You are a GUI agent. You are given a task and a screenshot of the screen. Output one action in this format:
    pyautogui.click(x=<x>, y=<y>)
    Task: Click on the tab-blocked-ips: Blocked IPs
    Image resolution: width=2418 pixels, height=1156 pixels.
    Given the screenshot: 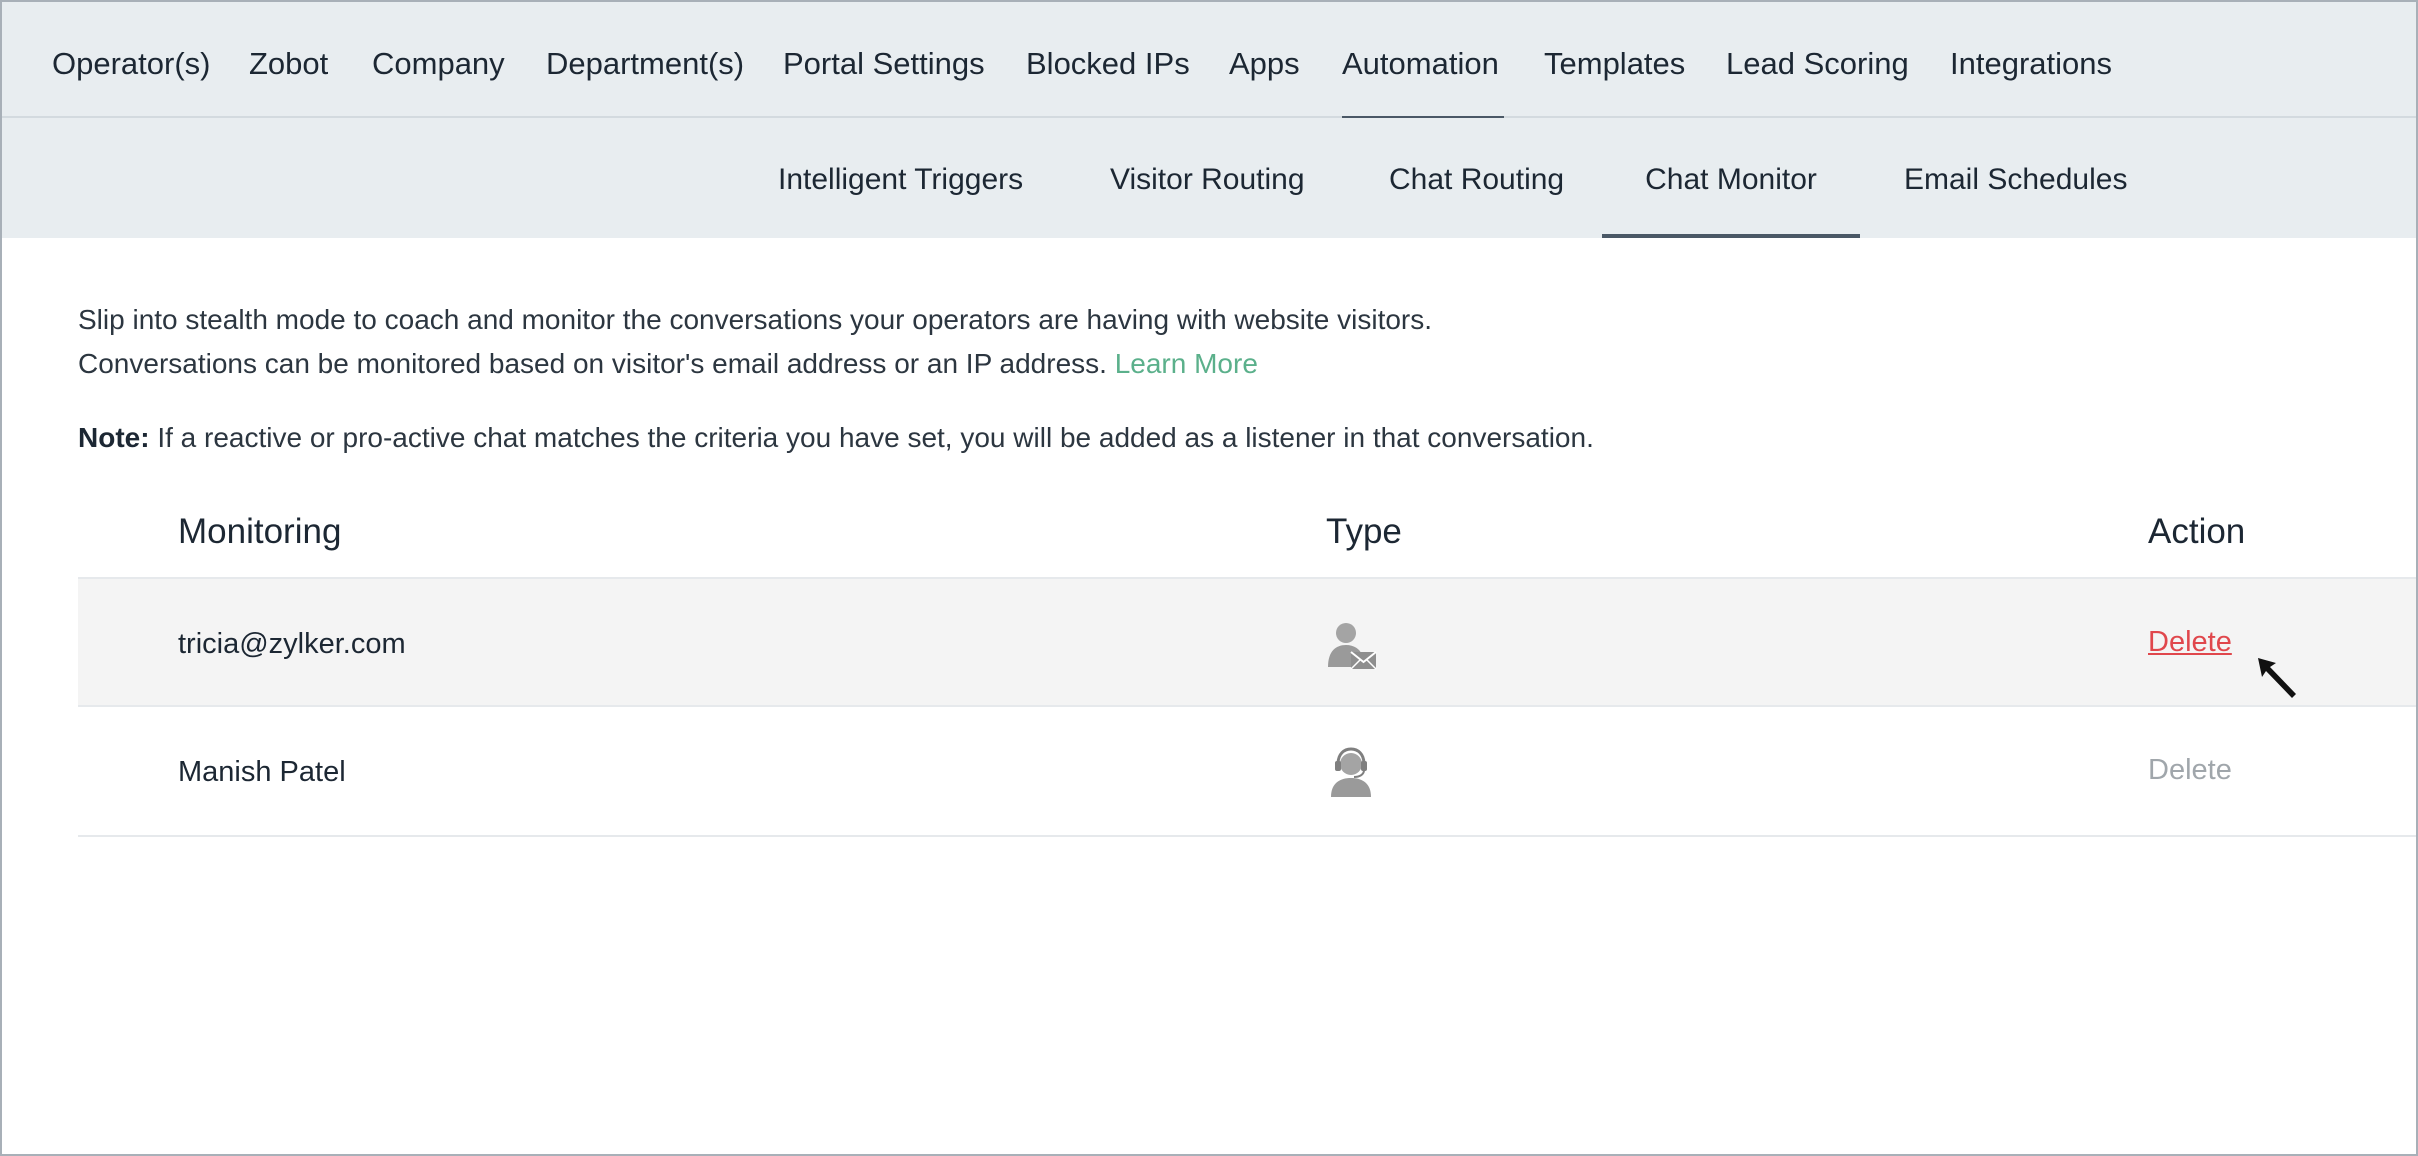 What is the action you would take?
    pyautogui.click(x=1108, y=60)
    